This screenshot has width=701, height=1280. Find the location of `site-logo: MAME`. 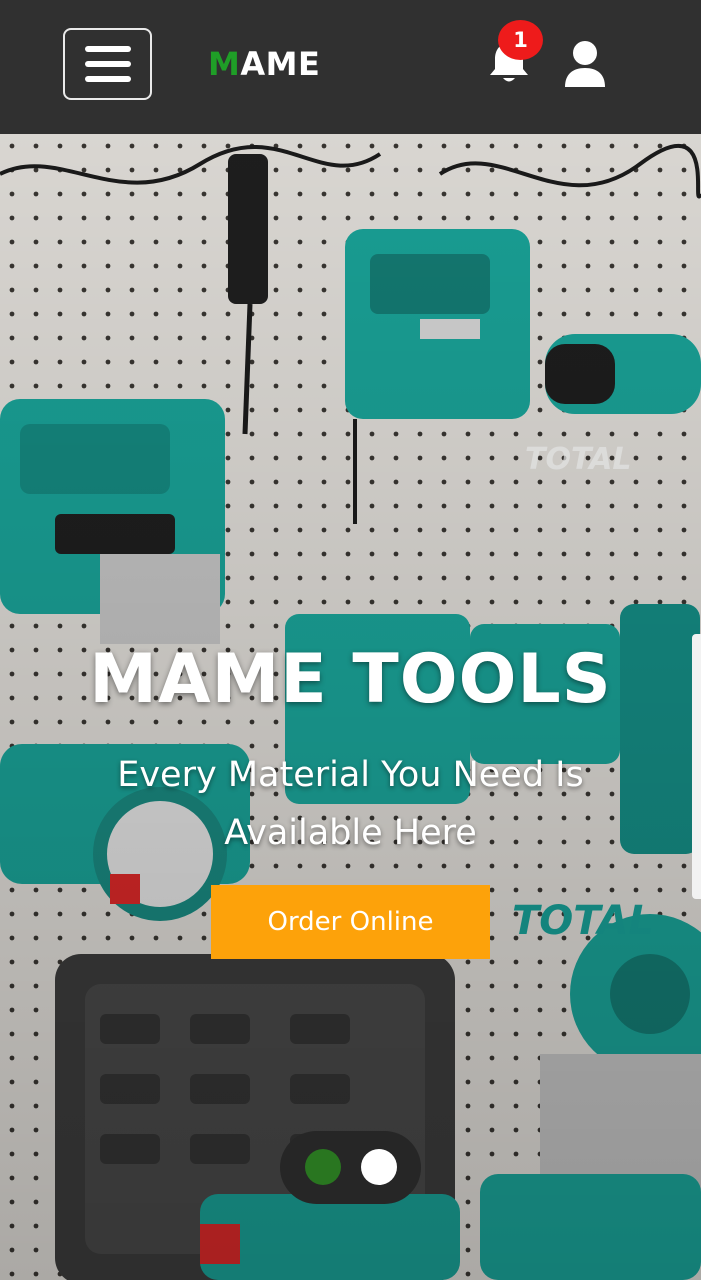

site-logo: MAME is located at coordinates (264, 64).